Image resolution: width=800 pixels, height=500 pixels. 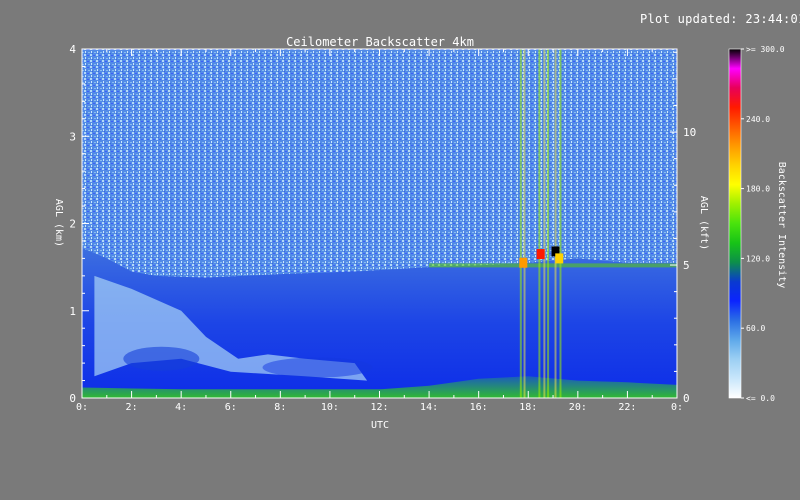 I want to click on x-tick-label: 22:, so click(x=627, y=407).